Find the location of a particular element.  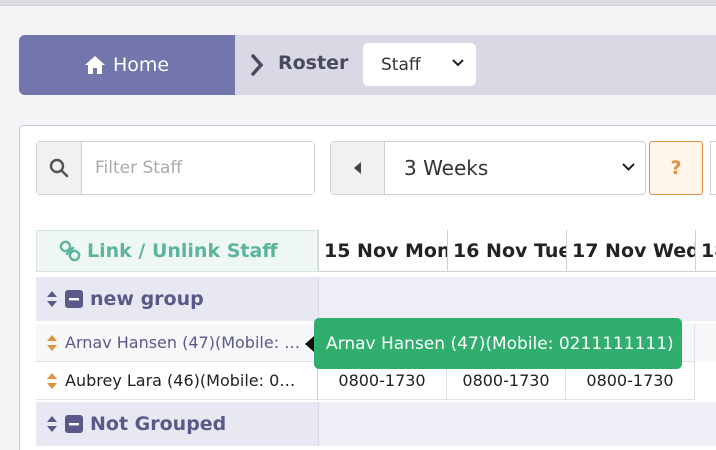

breadcrumb-current: Roster is located at coordinates (313, 63).